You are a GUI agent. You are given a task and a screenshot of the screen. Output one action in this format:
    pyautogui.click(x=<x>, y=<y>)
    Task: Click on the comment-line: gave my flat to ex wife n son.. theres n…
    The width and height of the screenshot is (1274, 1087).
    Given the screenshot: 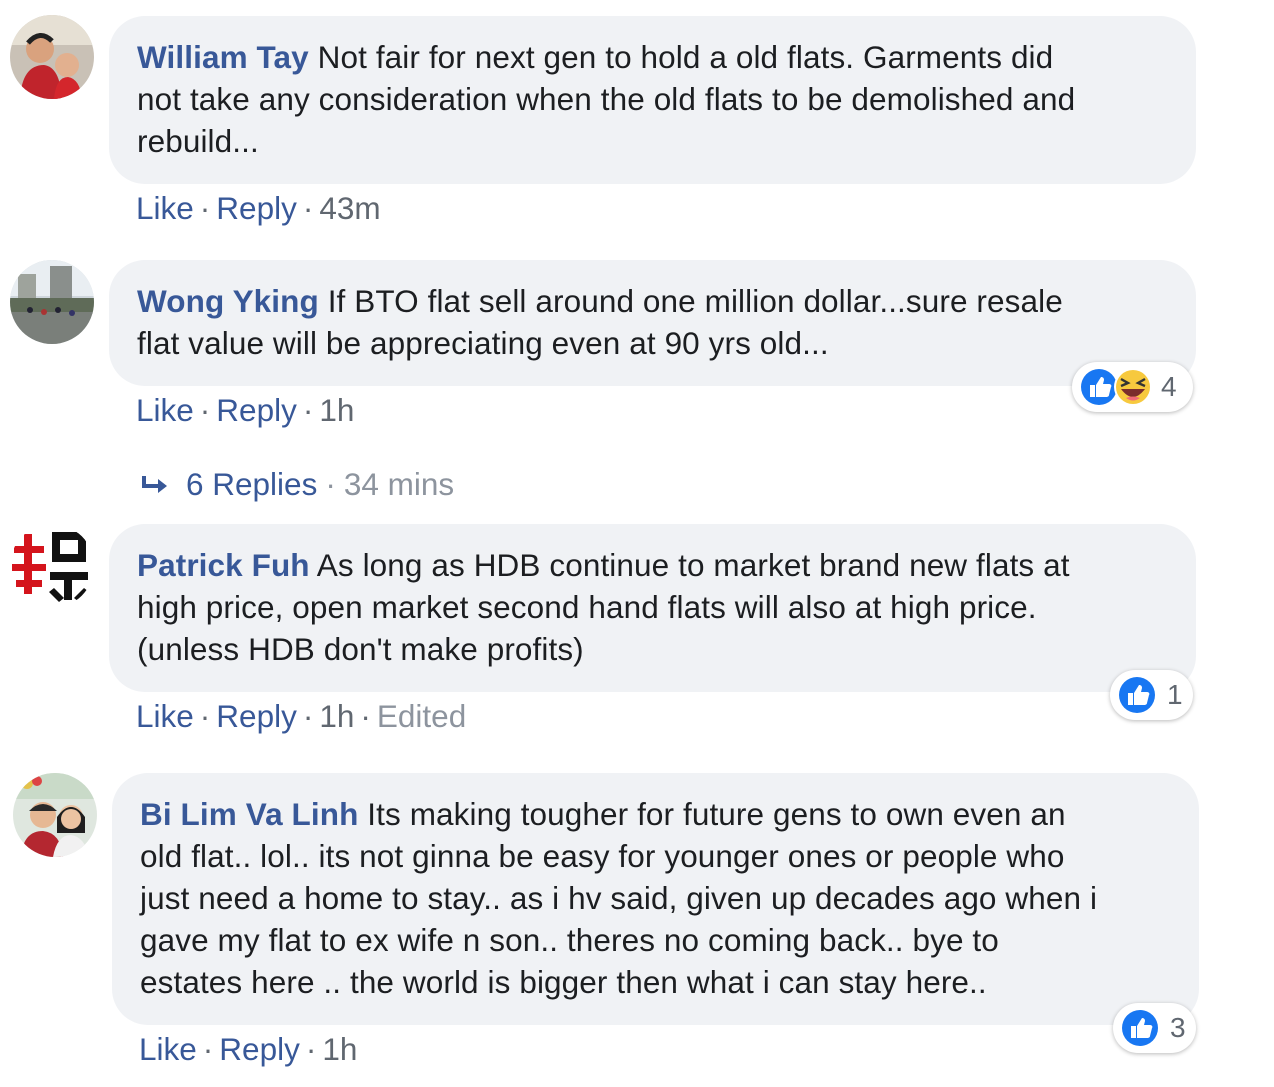 What is the action you would take?
    pyautogui.click(x=569, y=940)
    